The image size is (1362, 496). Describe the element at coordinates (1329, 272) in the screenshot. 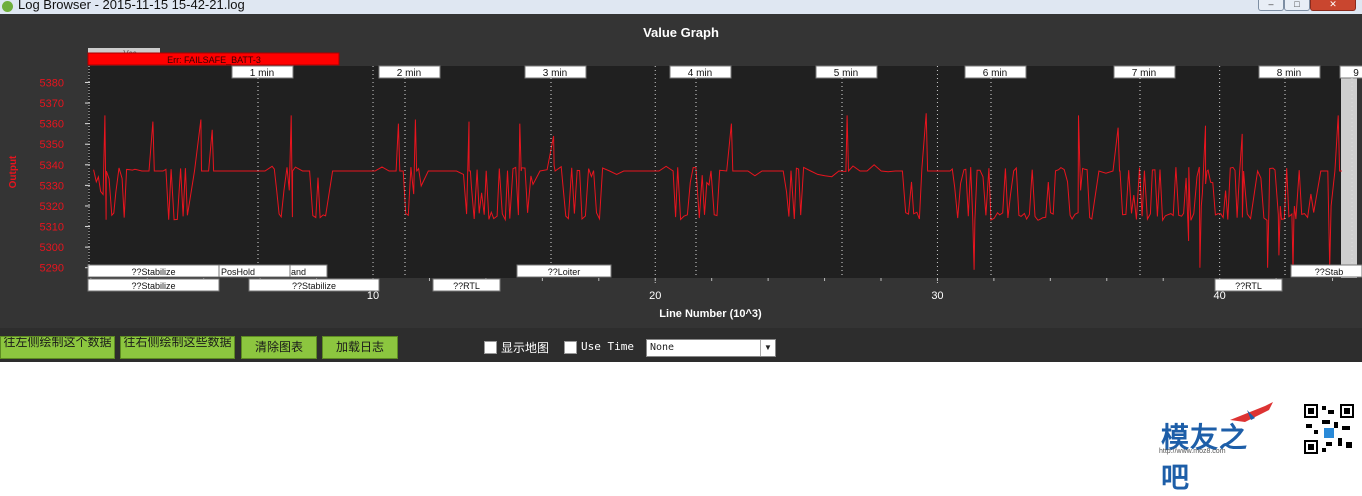

I see `mode-label: ??Stab` at that location.